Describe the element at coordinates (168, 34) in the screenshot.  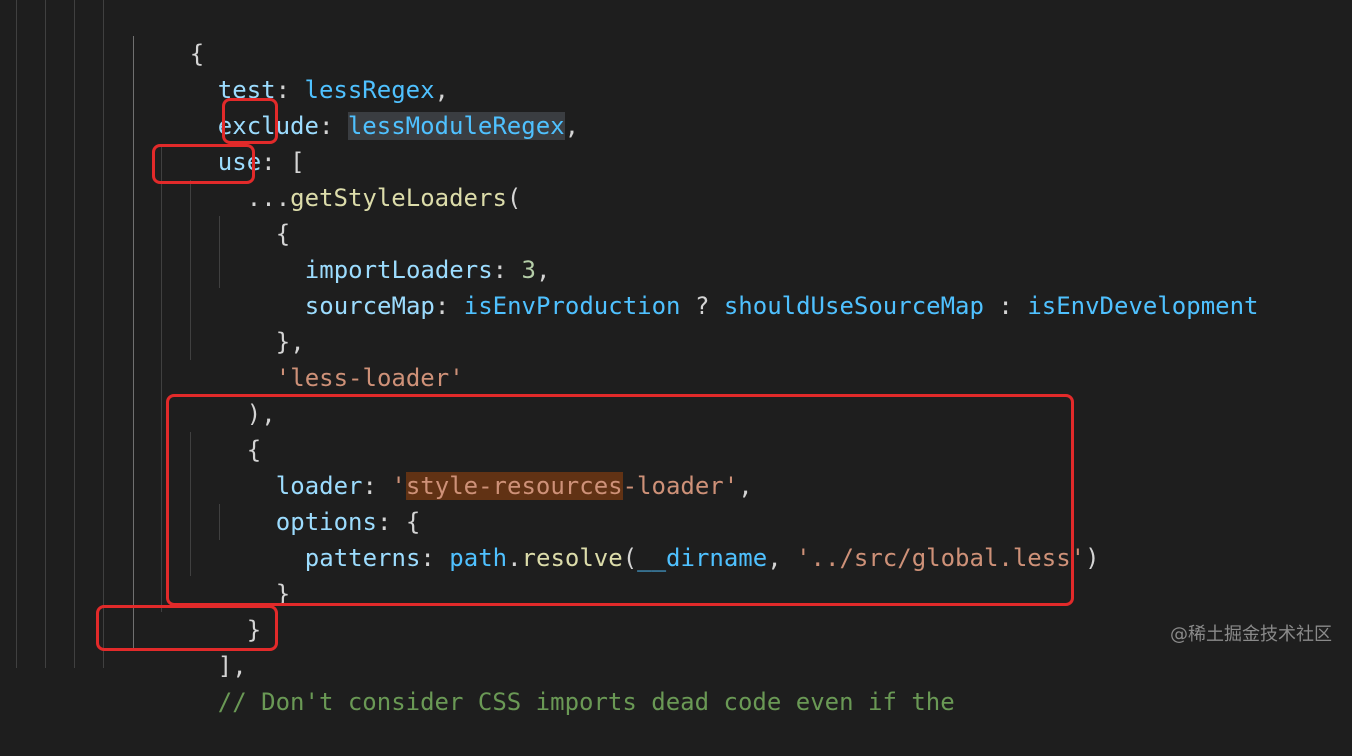
I see `code-line-1: {` at that location.